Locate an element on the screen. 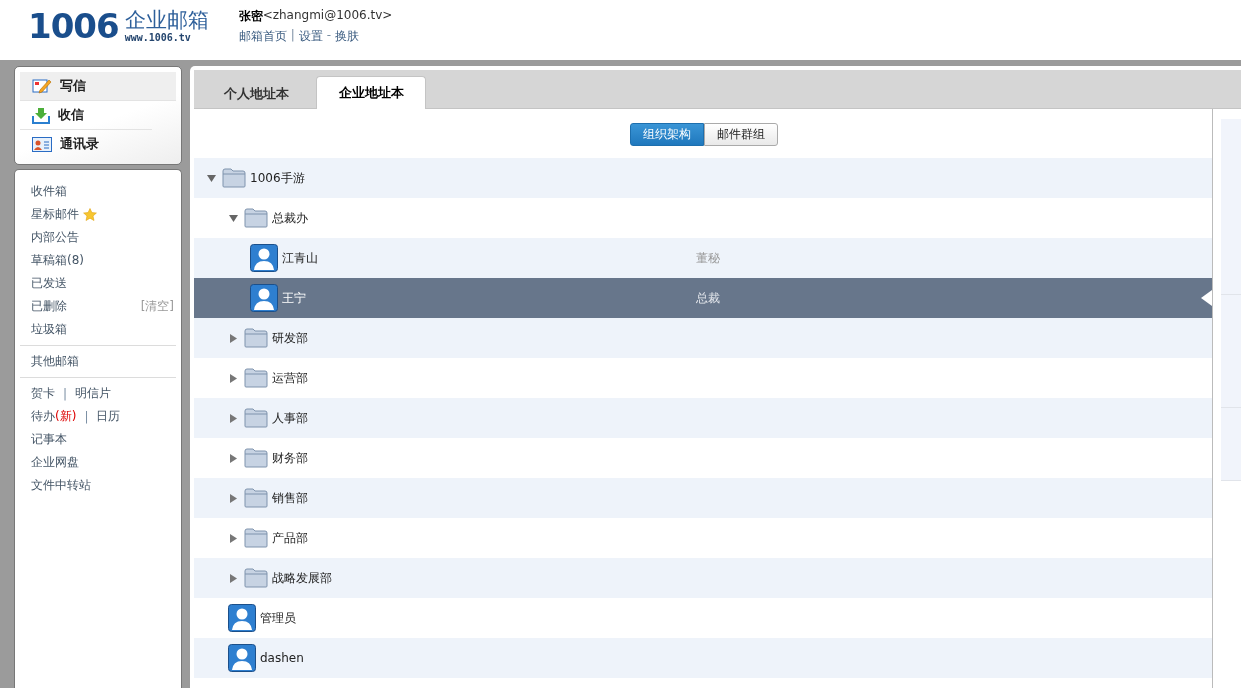 The width and height of the screenshot is (1241, 688). inbox-download-icon is located at coordinates (41, 115).